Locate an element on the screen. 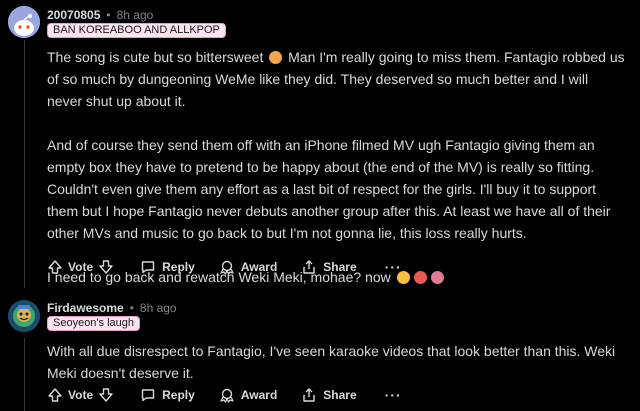  snoo-avatar-icon is located at coordinates (24, 22).